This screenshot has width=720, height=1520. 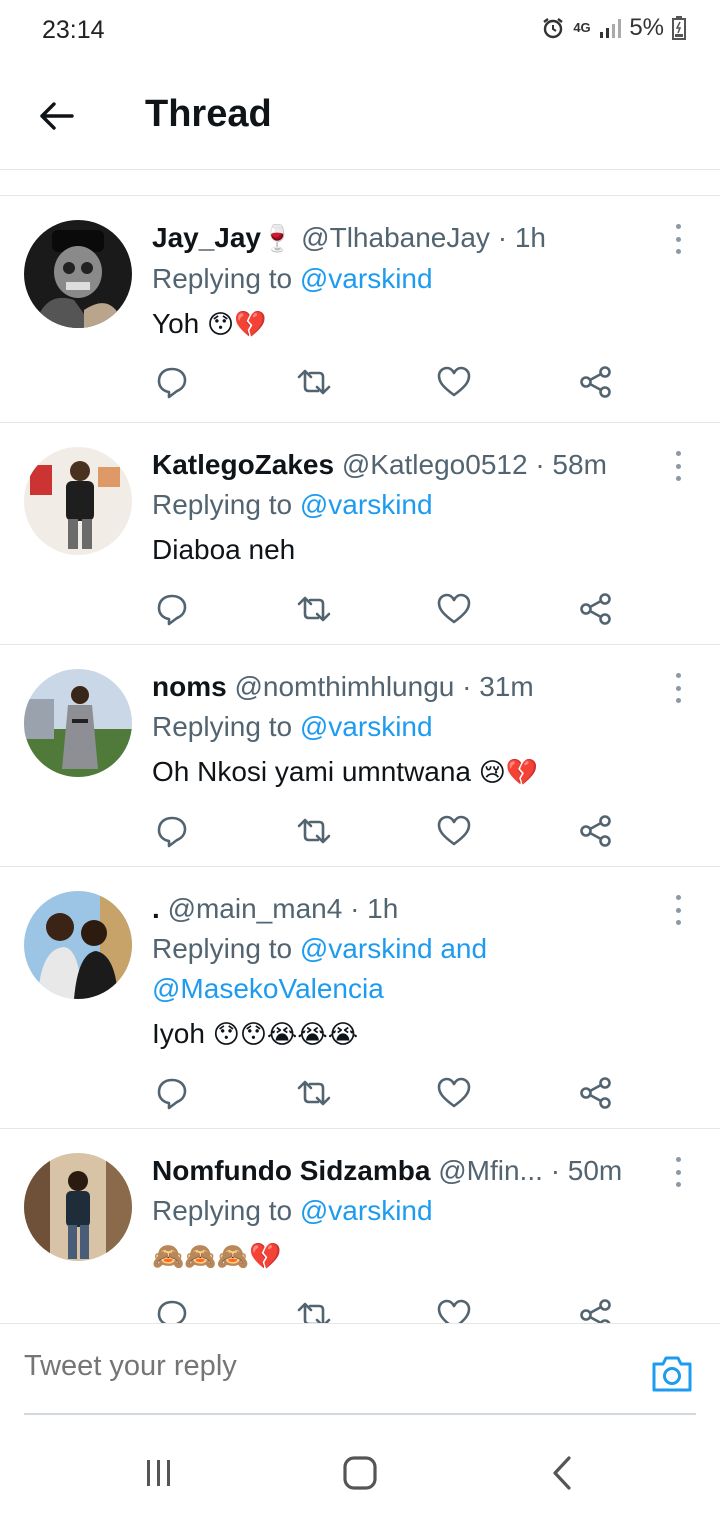 I want to click on tweet-time: · 31m, so click(x=498, y=686).